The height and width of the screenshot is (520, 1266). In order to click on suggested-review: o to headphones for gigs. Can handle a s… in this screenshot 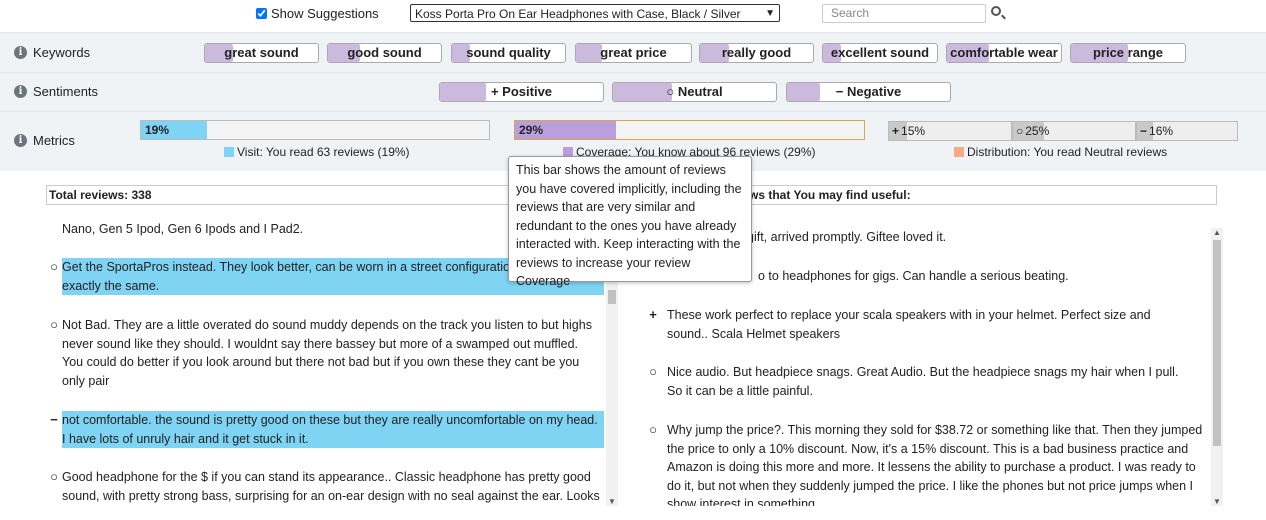, I will do `click(978, 276)`.